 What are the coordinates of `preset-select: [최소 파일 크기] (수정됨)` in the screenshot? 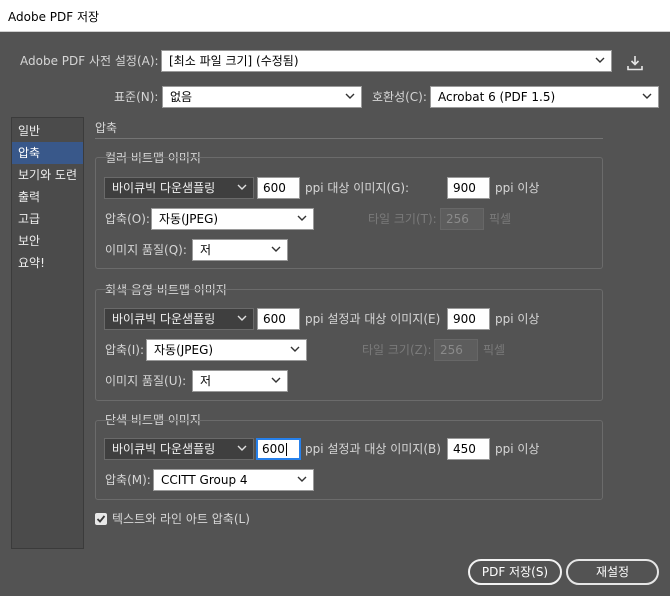 It's located at (386, 61).